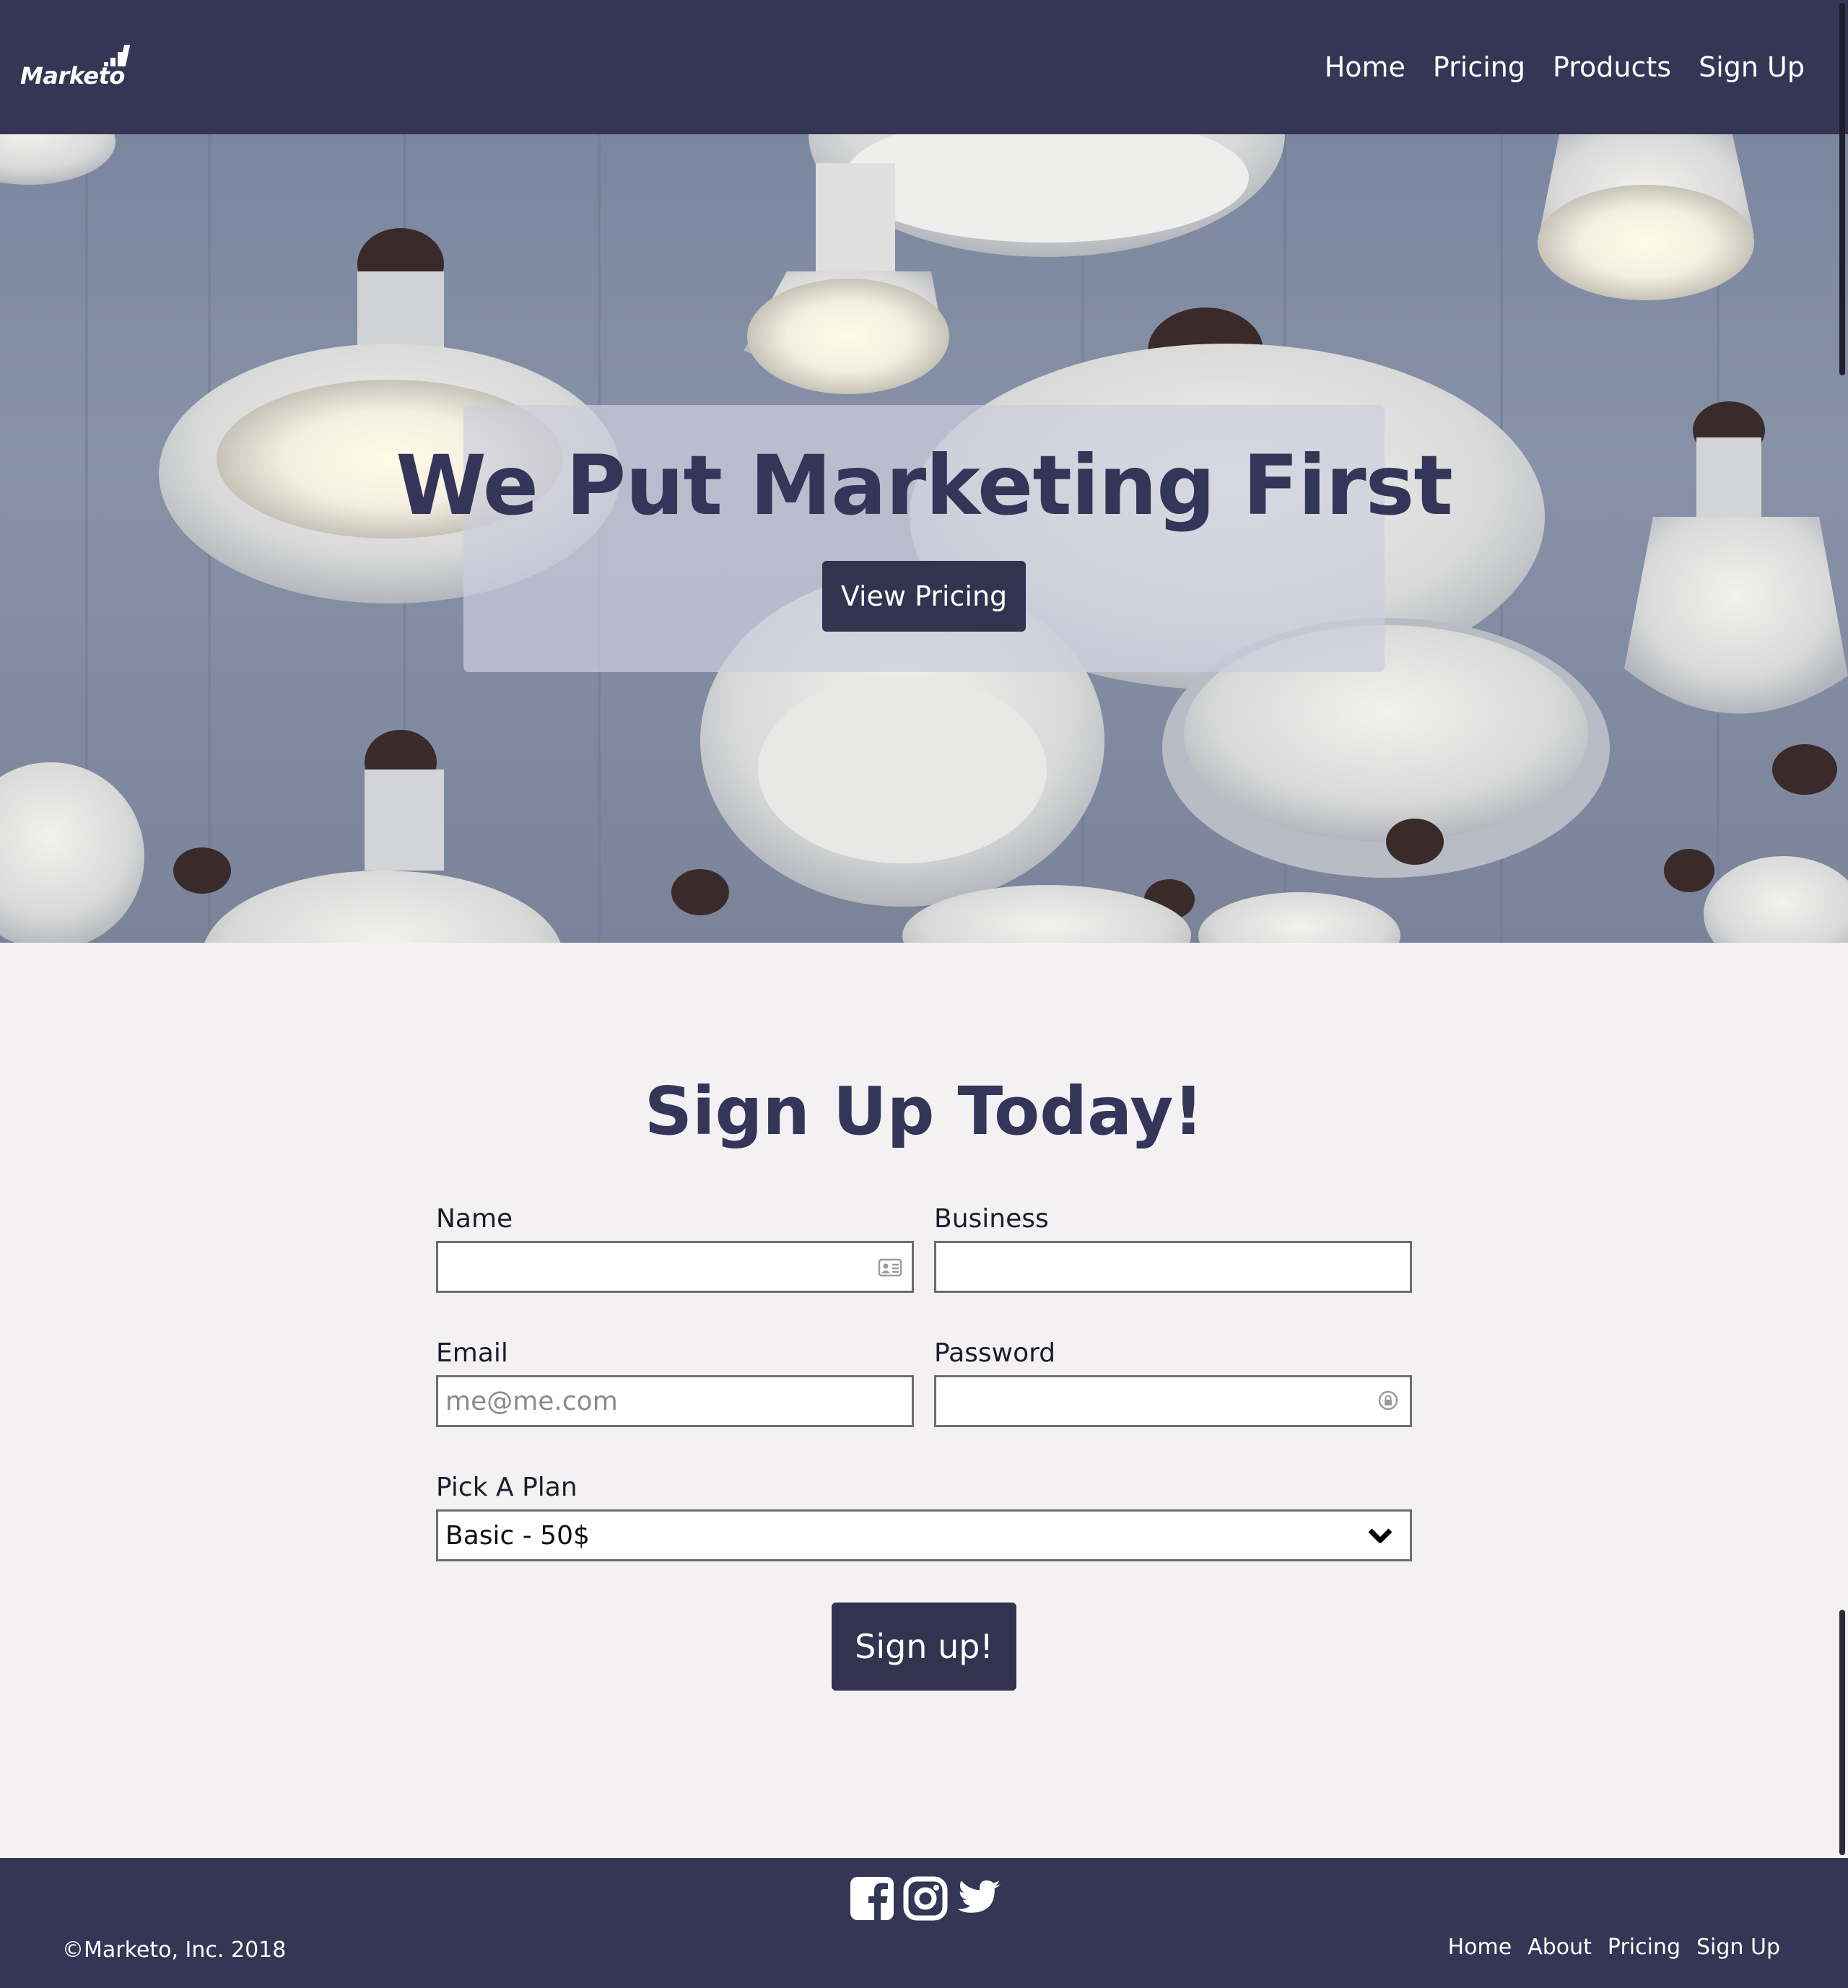  What do you see at coordinates (507, 1488) in the screenshot?
I see `plan-label: Pick A Plan` at bounding box center [507, 1488].